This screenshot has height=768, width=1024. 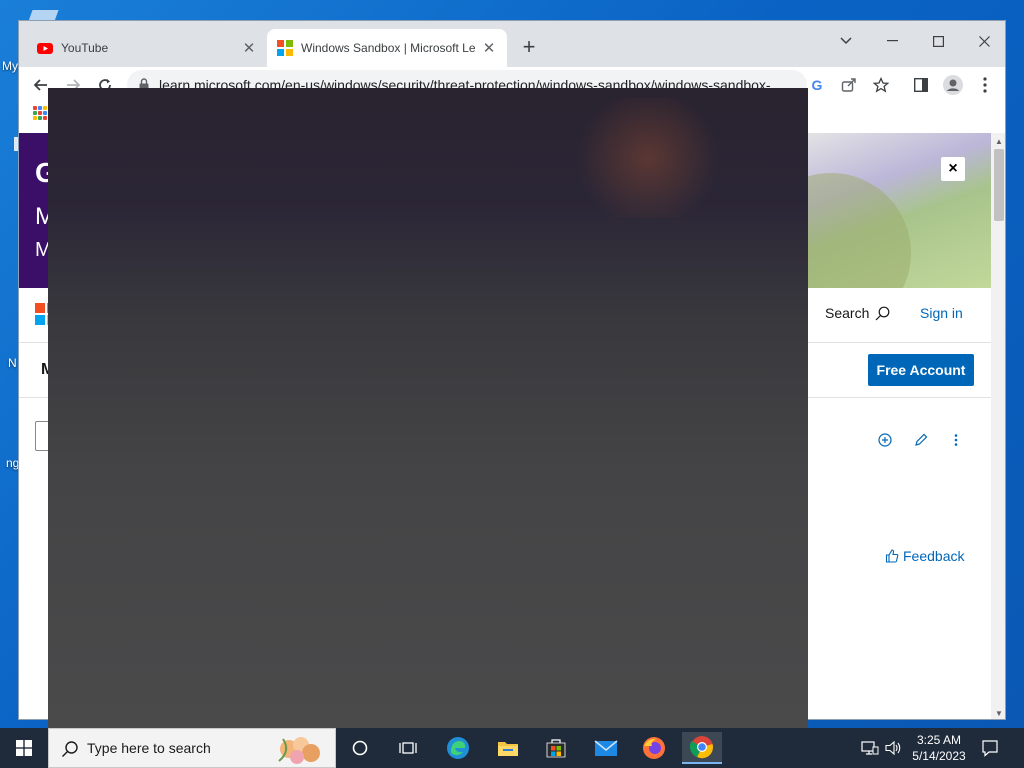 What do you see at coordinates (921, 370) in the screenshot?
I see `free-account-button: Free Account` at bounding box center [921, 370].